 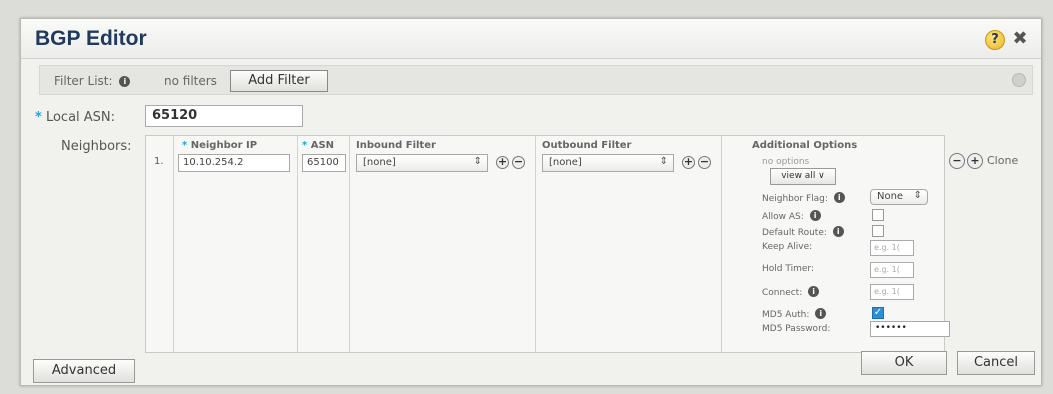 I want to click on inbound-filter-header: Inbound Filter, so click(x=396, y=145).